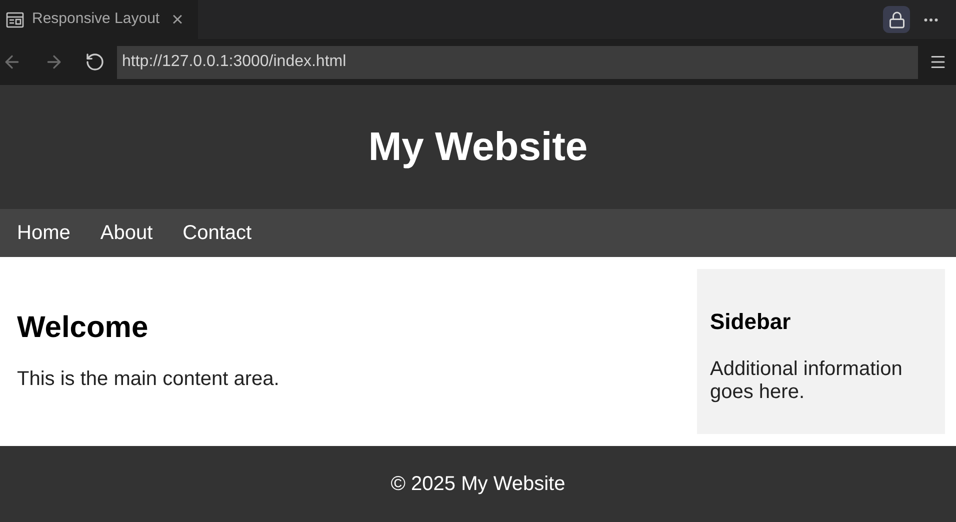 The image size is (956, 522). Describe the element at coordinates (807, 381) in the screenshot. I see `sidebar-text: Additional information goes here.` at that location.